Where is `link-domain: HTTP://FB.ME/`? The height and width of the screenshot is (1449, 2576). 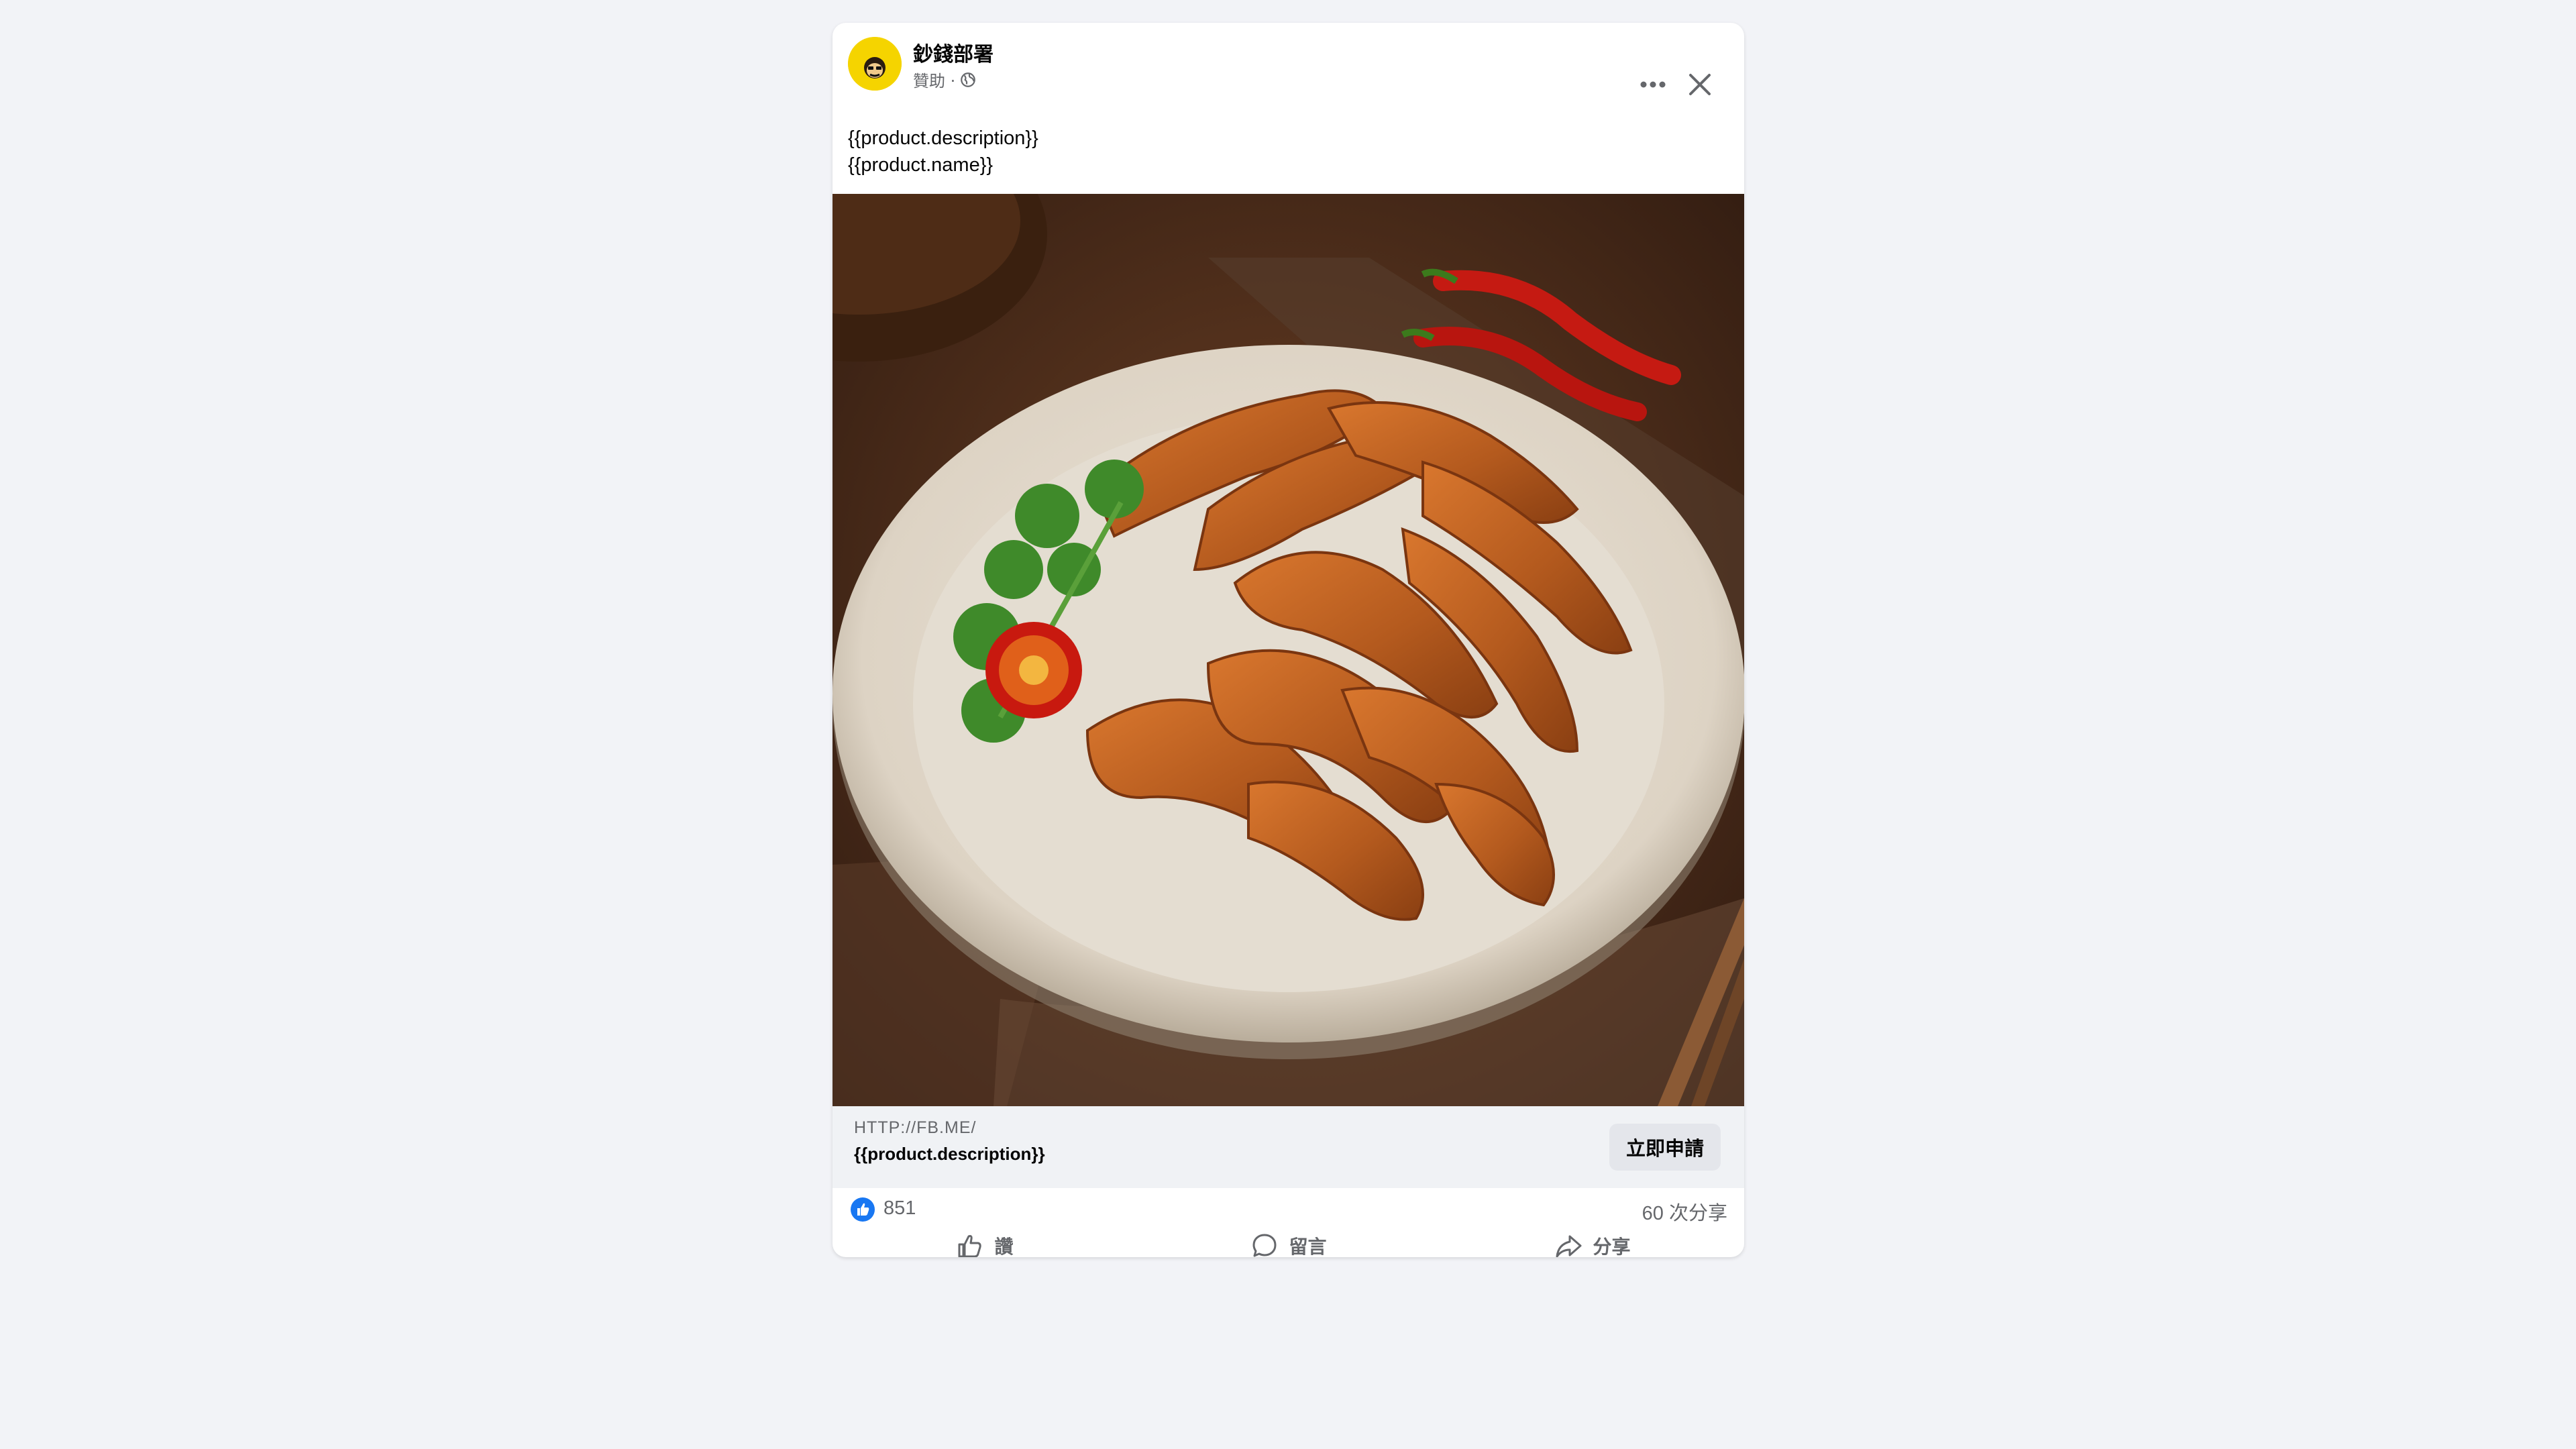
link-domain: HTTP://FB.ME/ is located at coordinates (915, 1127).